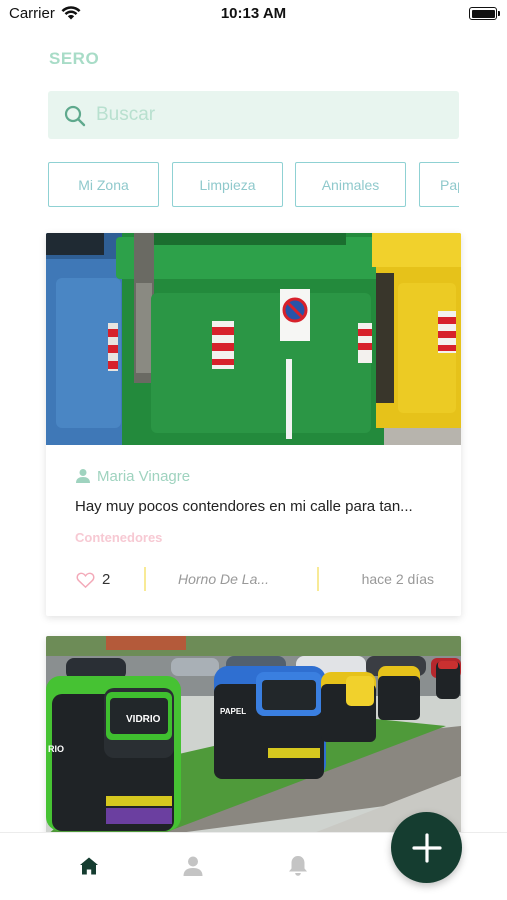 Image resolution: width=507 pixels, height=900 pixels. Describe the element at coordinates (350, 184) in the screenshot. I see `chip-animales: Animales` at that location.